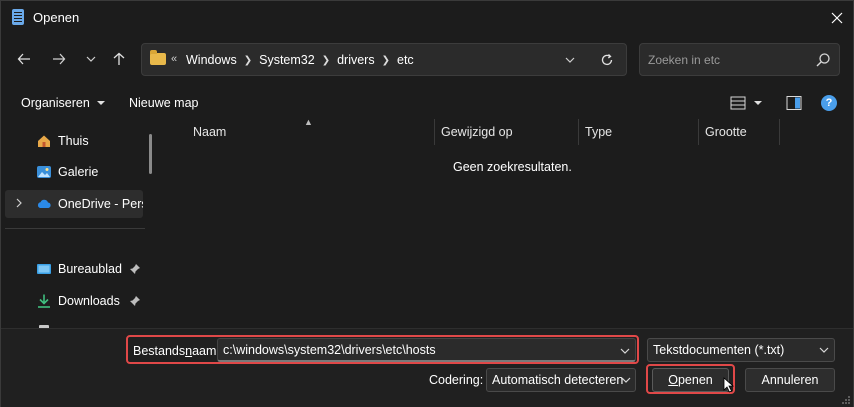  What do you see at coordinates (673, 380) in the screenshot?
I see `open-label-accesskey: O` at bounding box center [673, 380].